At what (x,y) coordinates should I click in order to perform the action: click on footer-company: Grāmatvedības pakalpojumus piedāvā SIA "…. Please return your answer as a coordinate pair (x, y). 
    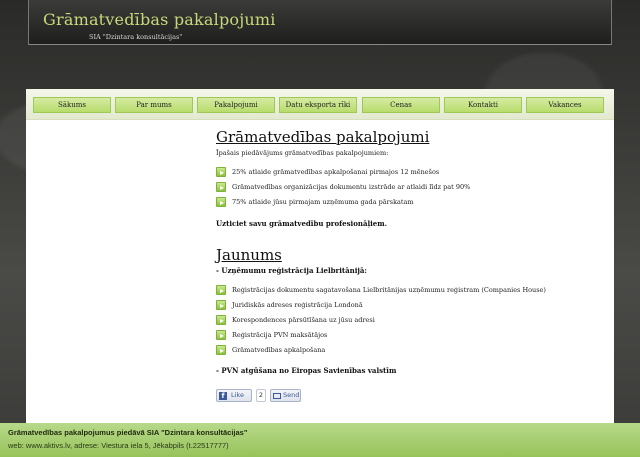
    Looking at the image, I should click on (128, 432).